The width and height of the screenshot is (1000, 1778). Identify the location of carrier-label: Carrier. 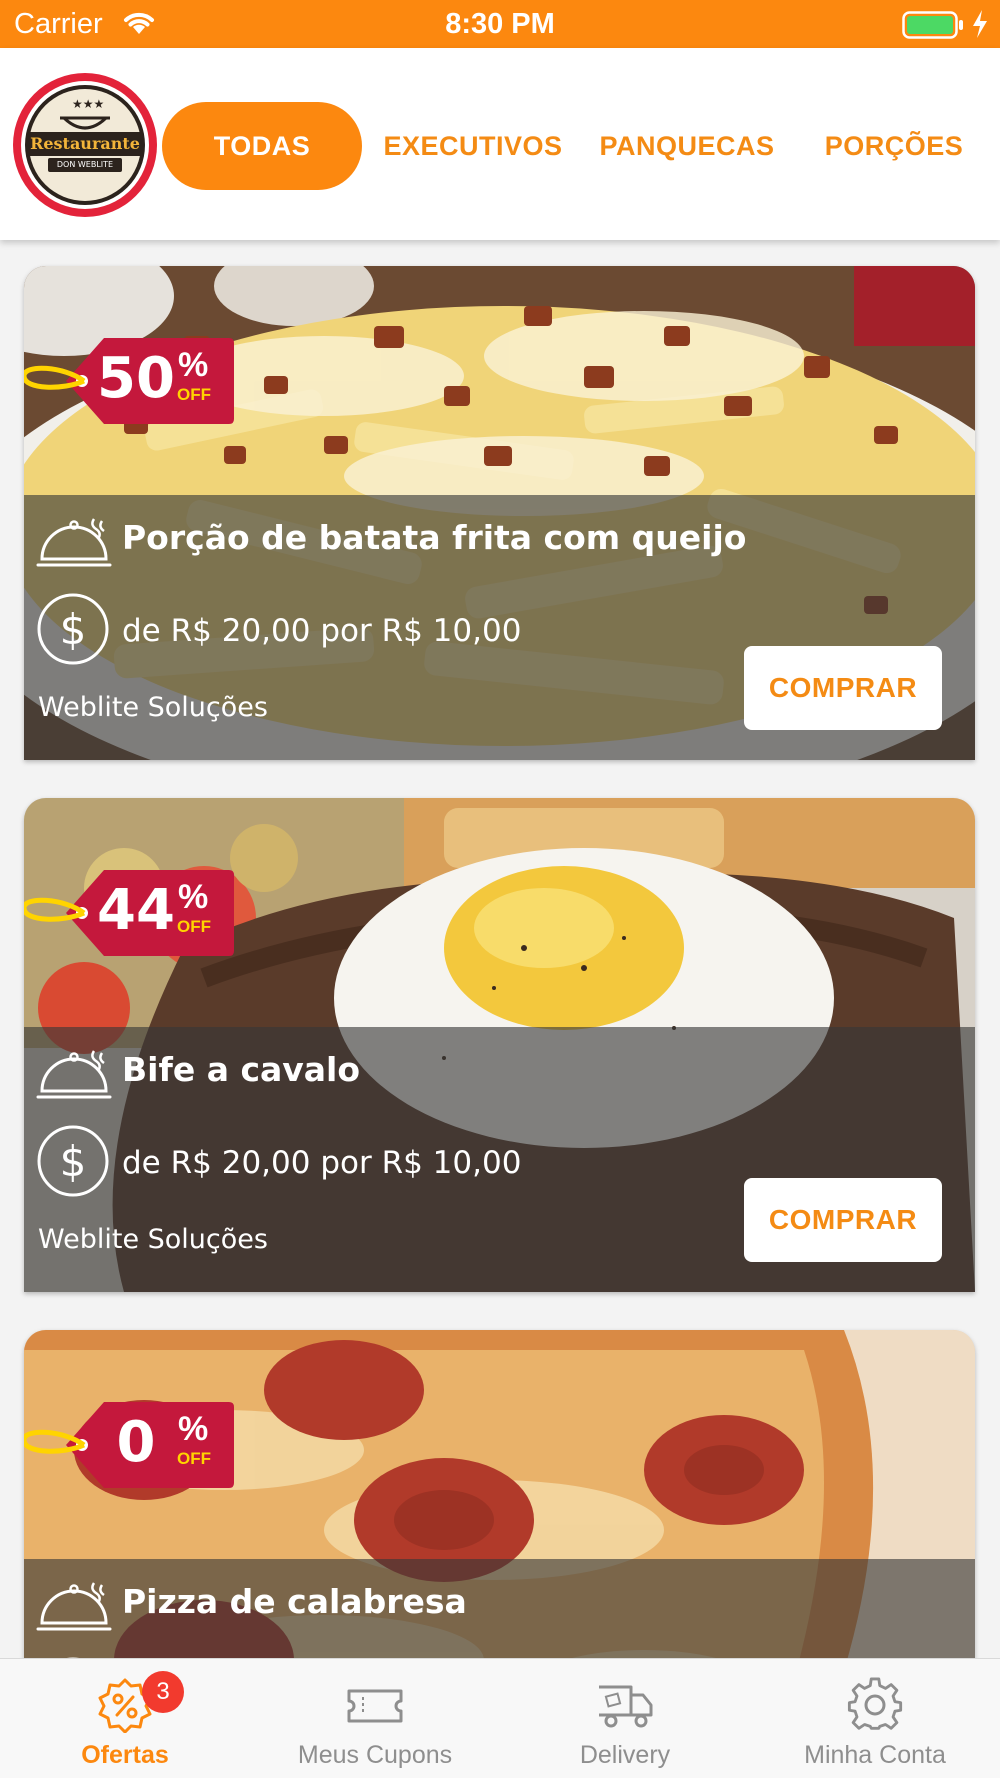
(58, 24).